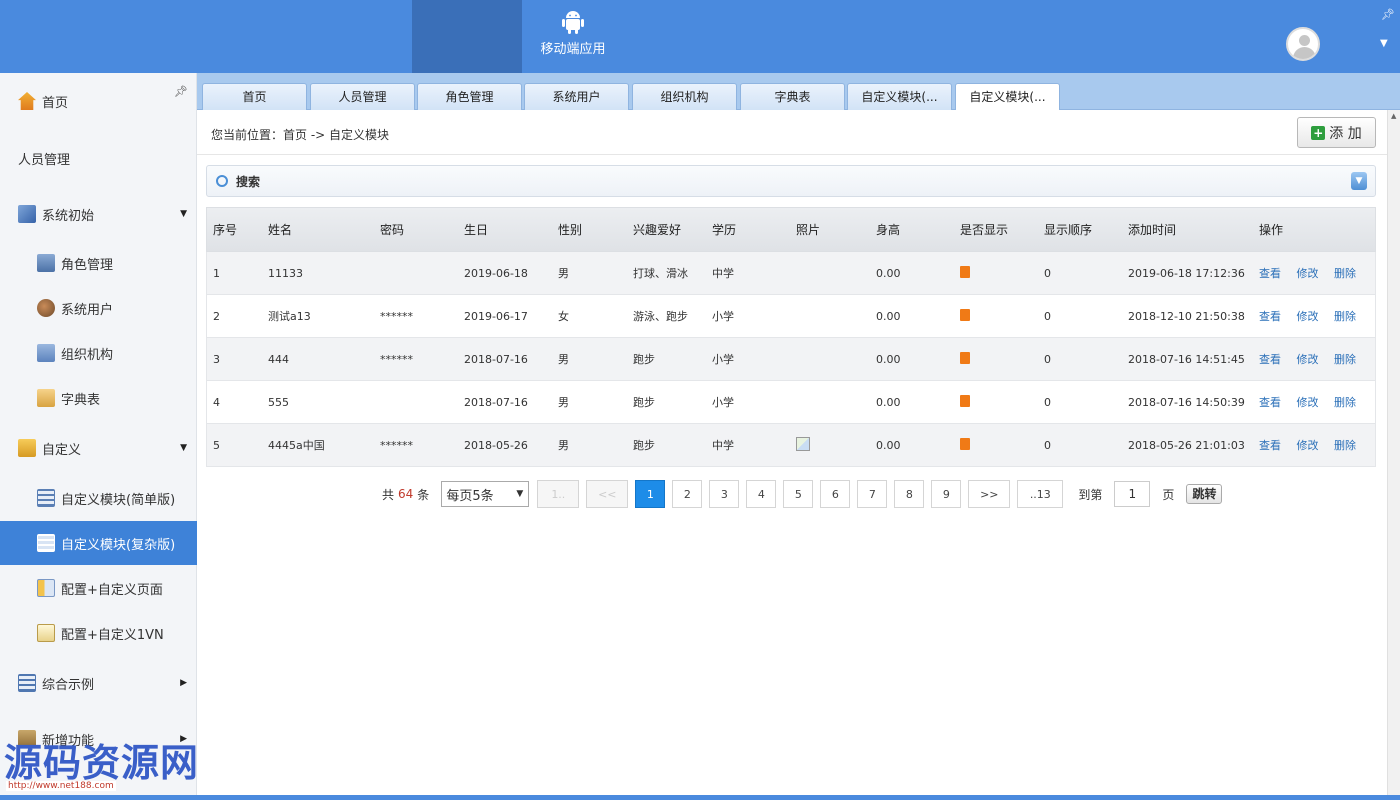 The width and height of the screenshot is (1400, 800). I want to click on mobile-app-button: 移动端应用, so click(573, 36).